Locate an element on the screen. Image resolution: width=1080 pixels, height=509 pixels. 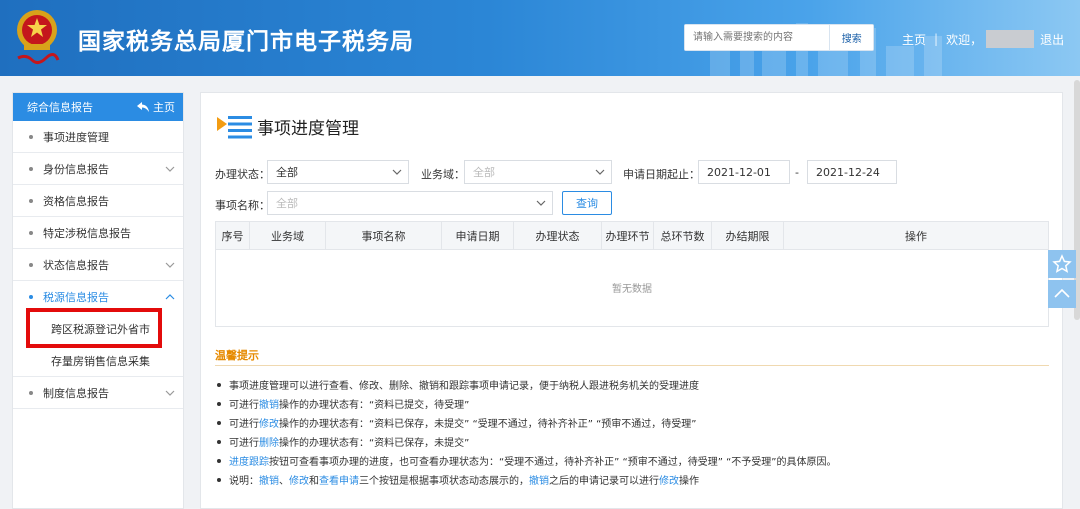
column-header: 总环节数 is located at coordinates (683, 236).